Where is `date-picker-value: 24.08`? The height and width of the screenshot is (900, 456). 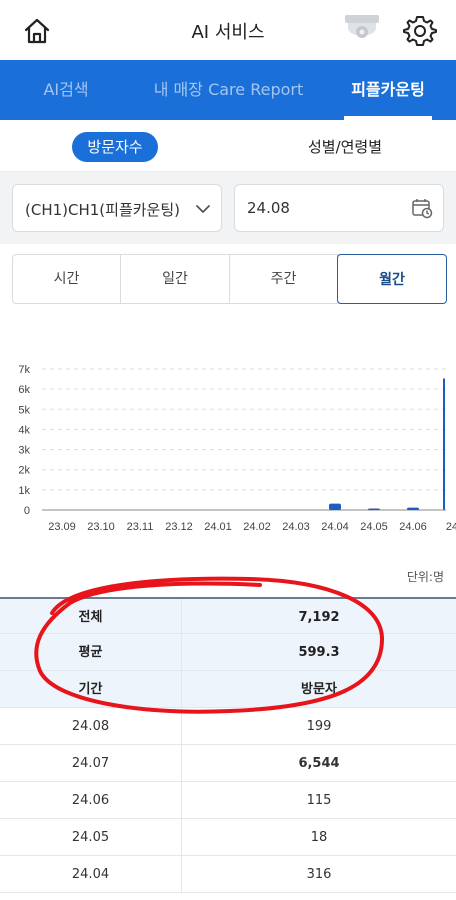 date-picker-value: 24.08 is located at coordinates (268, 208).